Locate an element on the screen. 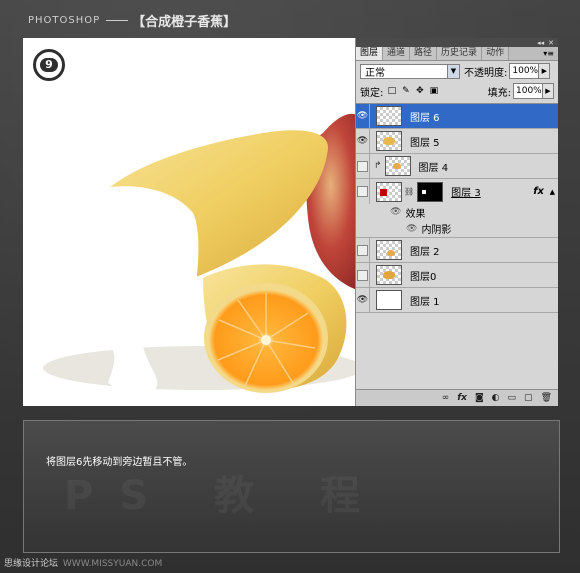  layer-name: 图层 5 is located at coordinates (425, 143).